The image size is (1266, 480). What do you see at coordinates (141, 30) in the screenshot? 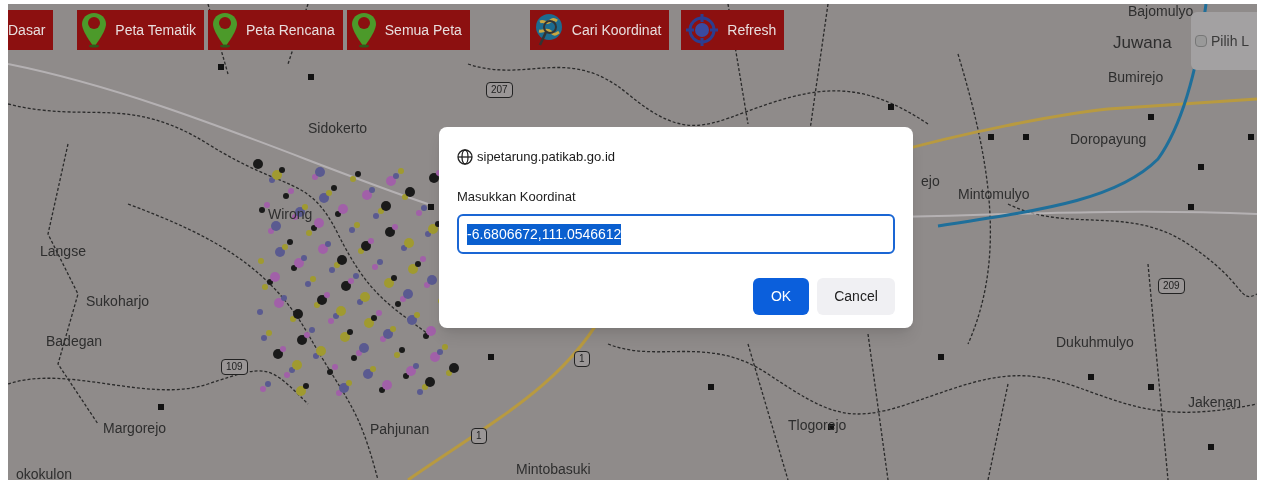
I see `map-menu-button: Peta Tematik` at bounding box center [141, 30].